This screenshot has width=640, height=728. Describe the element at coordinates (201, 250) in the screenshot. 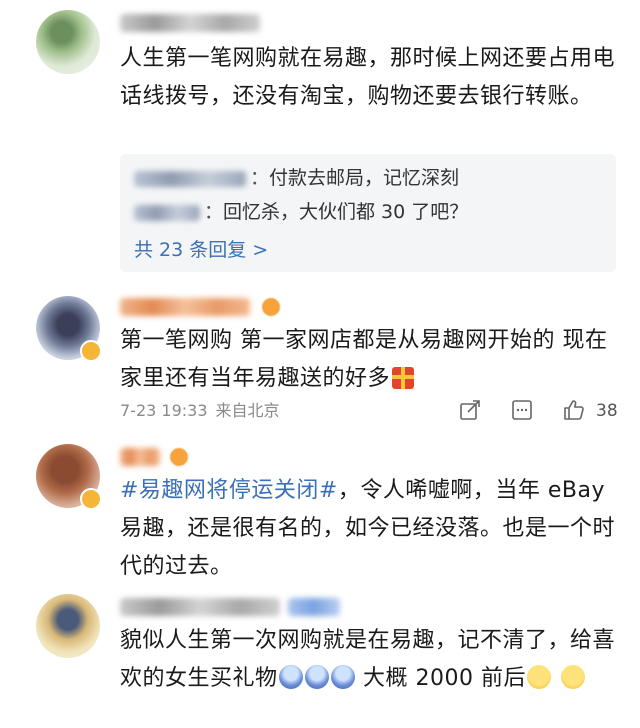

I see `view-more-replies-link: 共 23 条回复 >` at that location.